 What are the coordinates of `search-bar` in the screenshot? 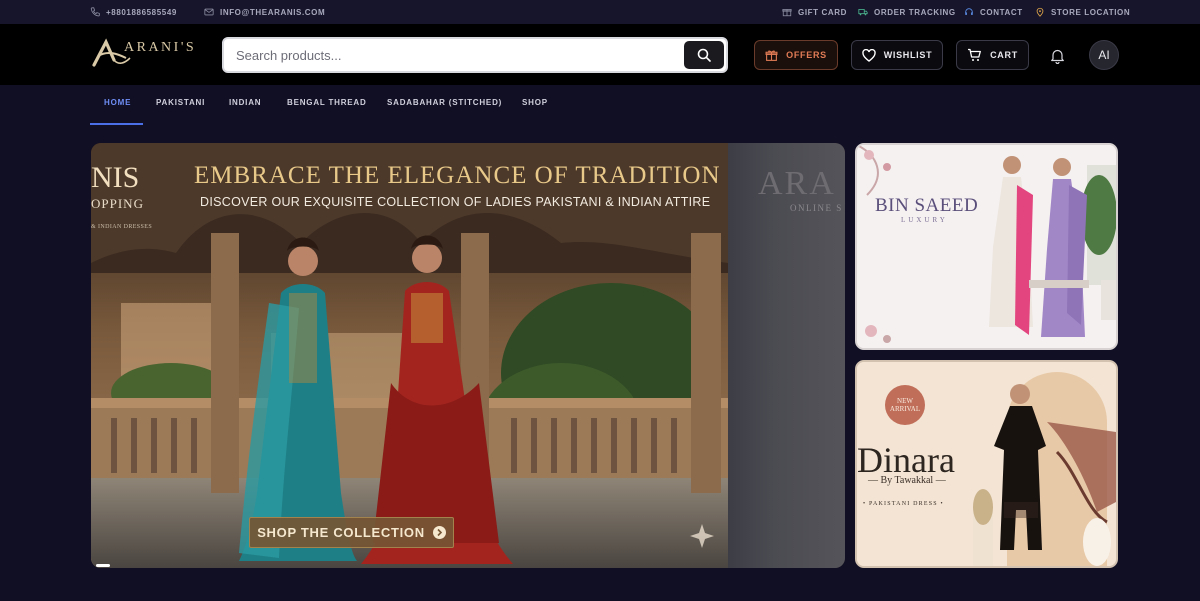 It's located at (475, 55).